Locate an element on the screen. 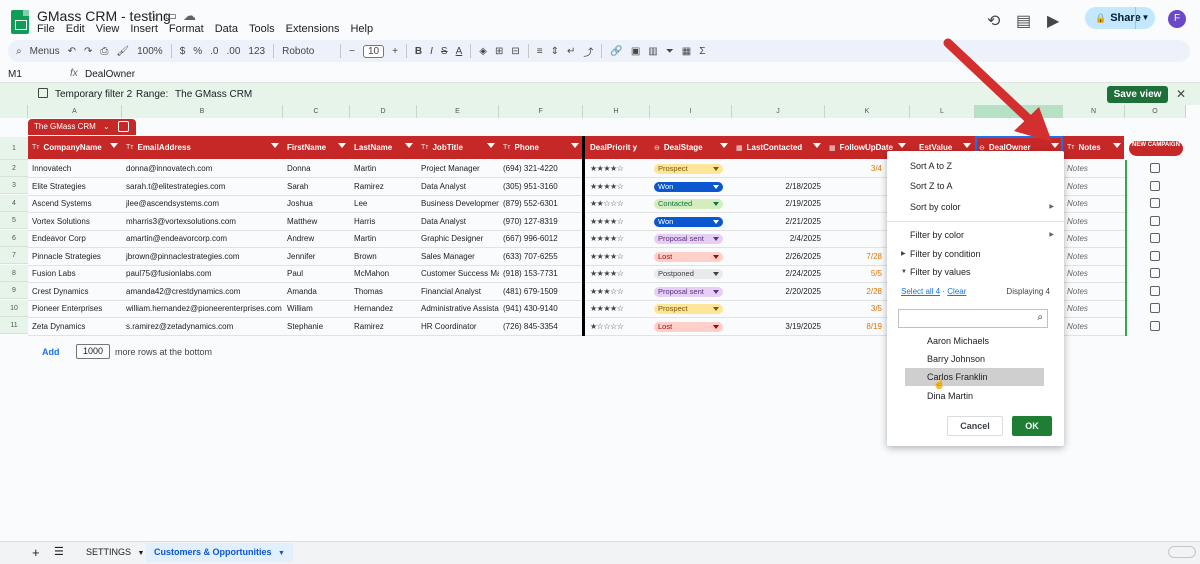  menu-filter-by-condition: Filter by condition is located at coordinates (945, 254).